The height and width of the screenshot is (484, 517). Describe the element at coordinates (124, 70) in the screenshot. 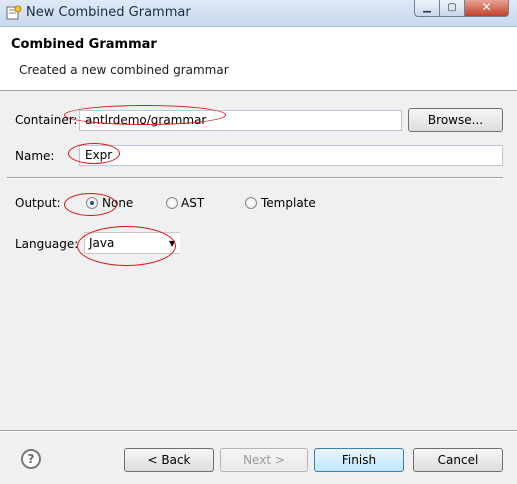

I see `page-description: Created a new combined grammar` at that location.